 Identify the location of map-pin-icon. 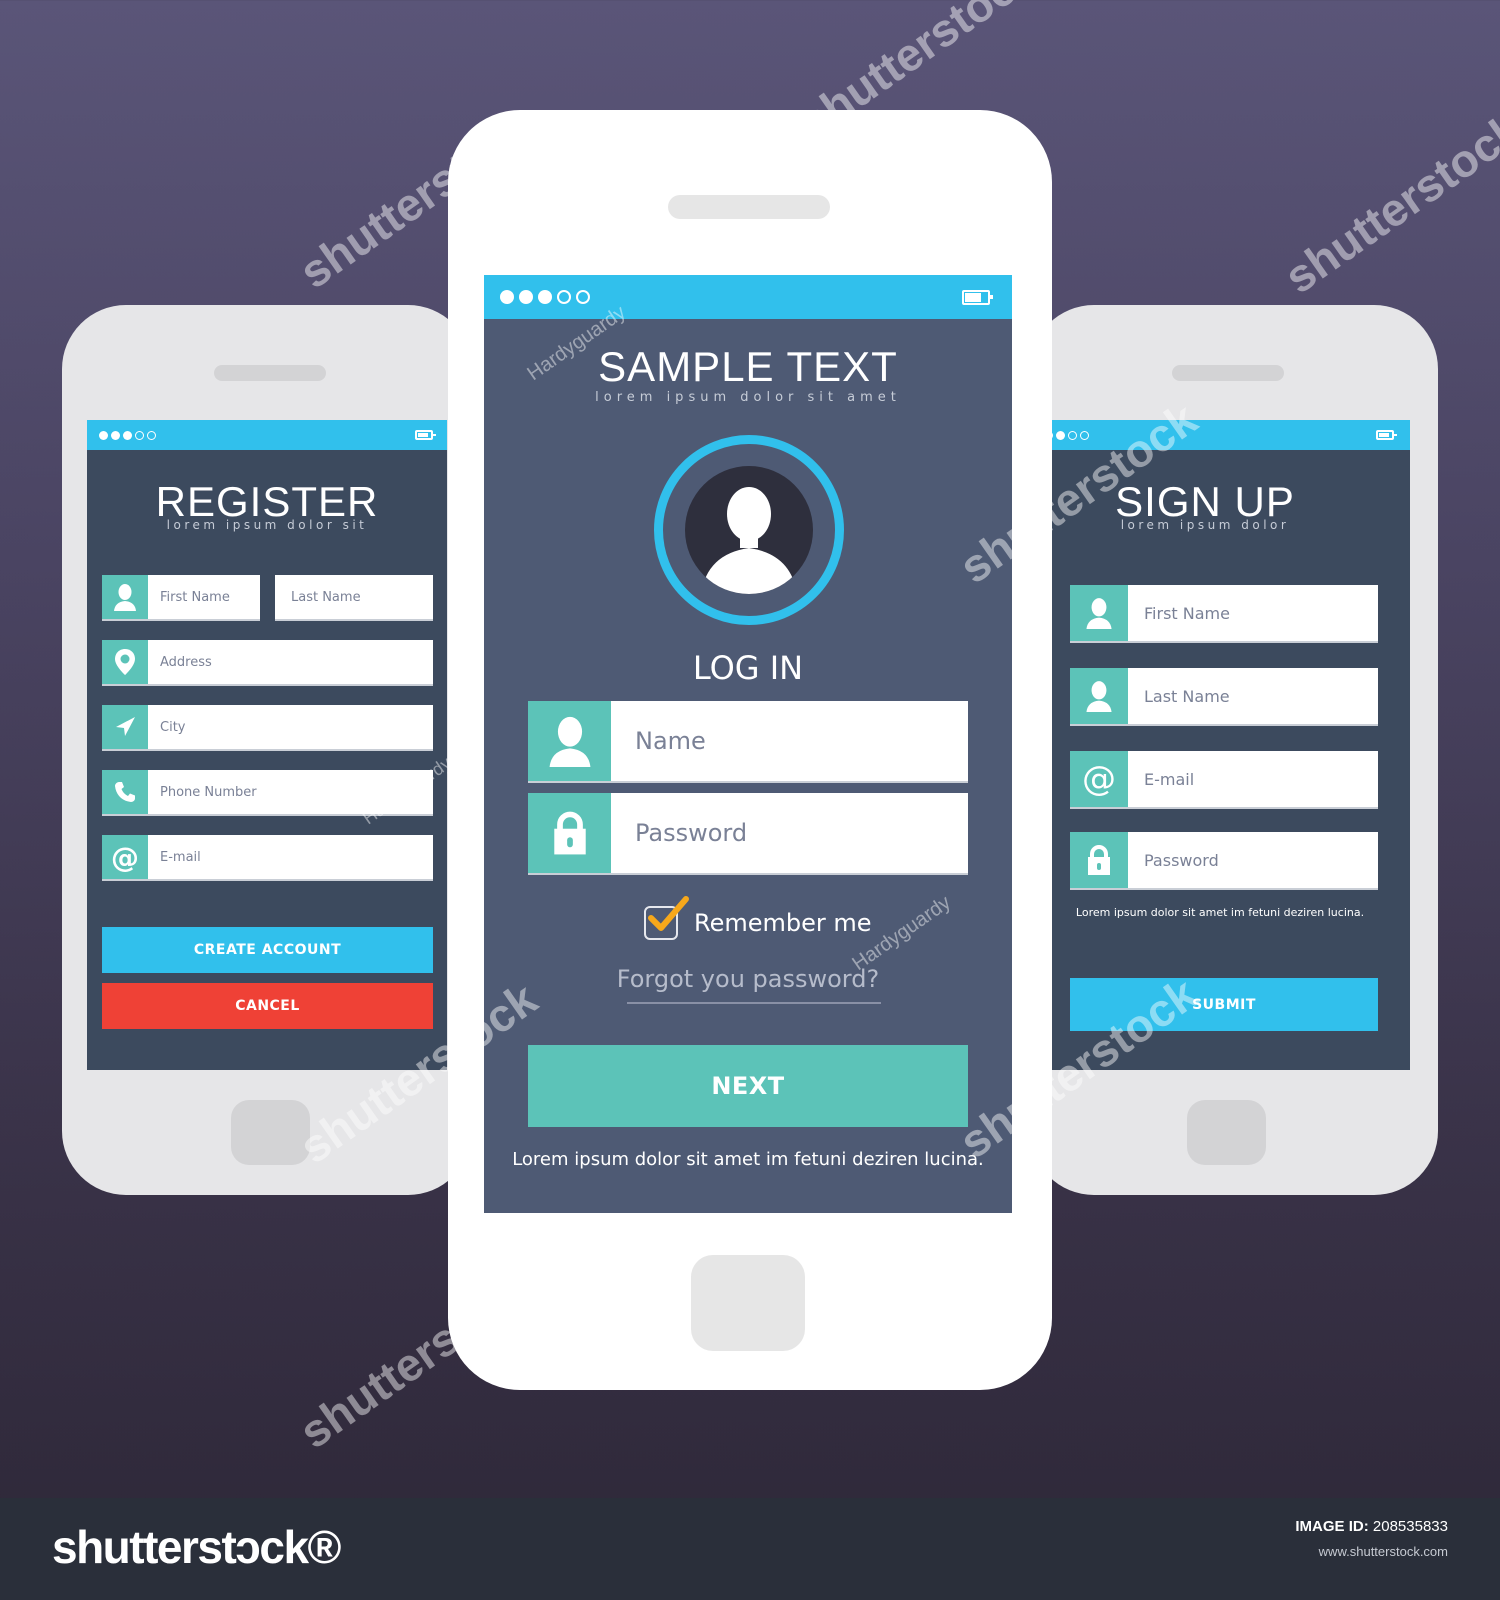
(125, 662).